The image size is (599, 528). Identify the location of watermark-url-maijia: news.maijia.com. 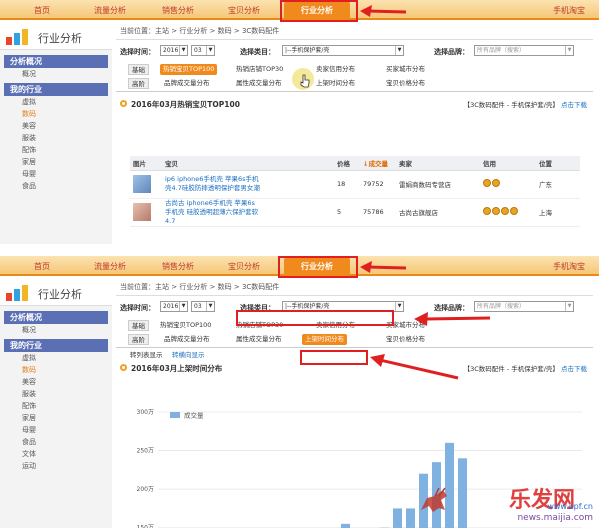
(555, 518).